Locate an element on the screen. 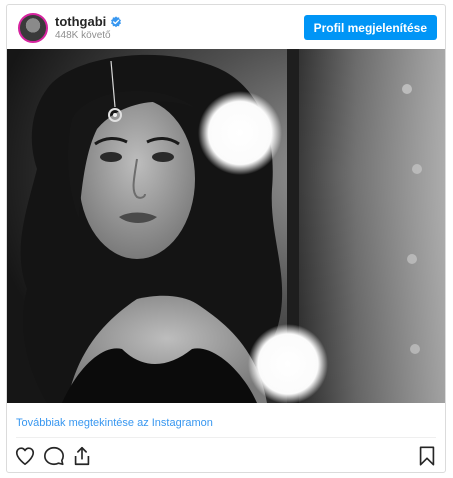 Image resolution: width=453 pixels, height=478 pixels. username: tothgabi is located at coordinates (80, 21).